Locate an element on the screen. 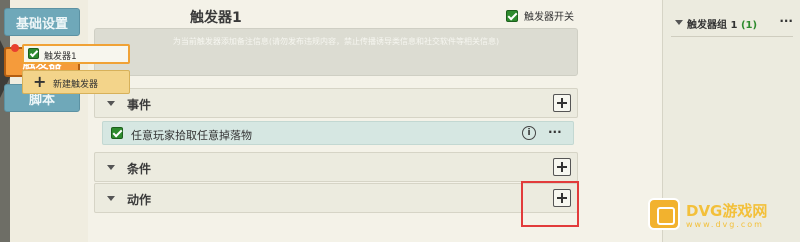 This screenshot has height=242, width=800. group-trigger-checkbox is located at coordinates (33, 53).